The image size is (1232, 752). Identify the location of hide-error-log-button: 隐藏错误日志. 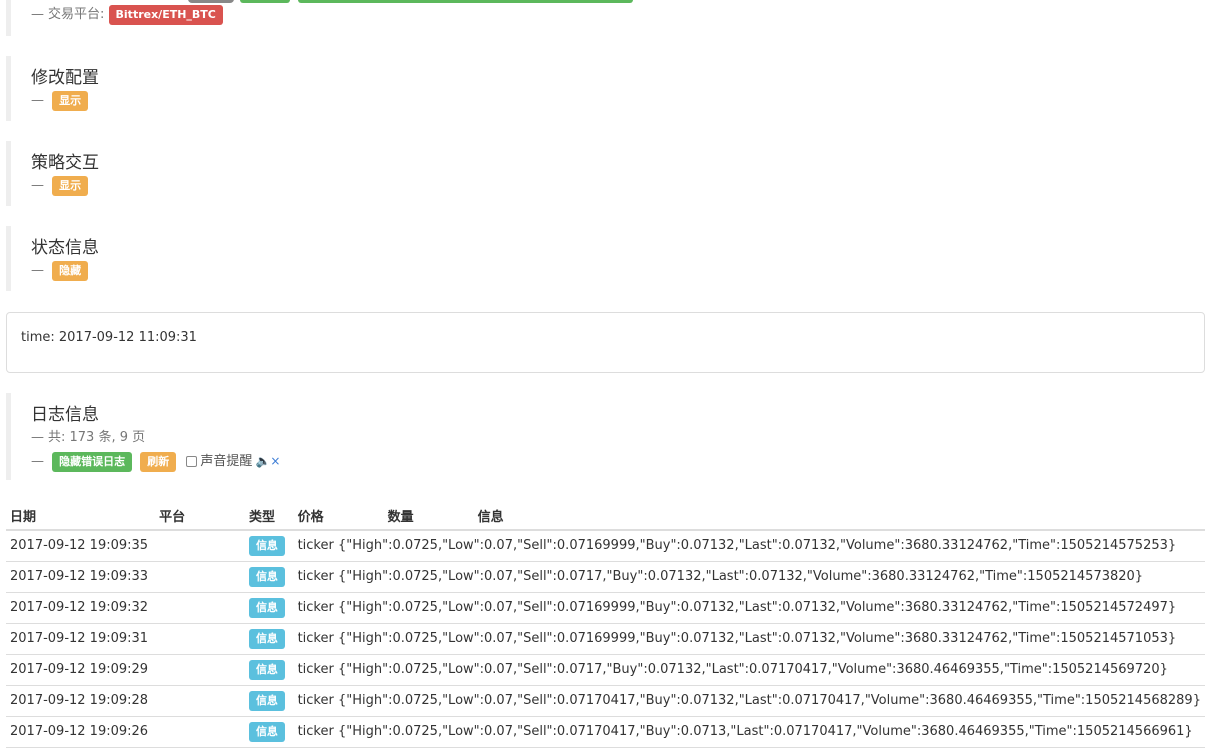
(92, 461).